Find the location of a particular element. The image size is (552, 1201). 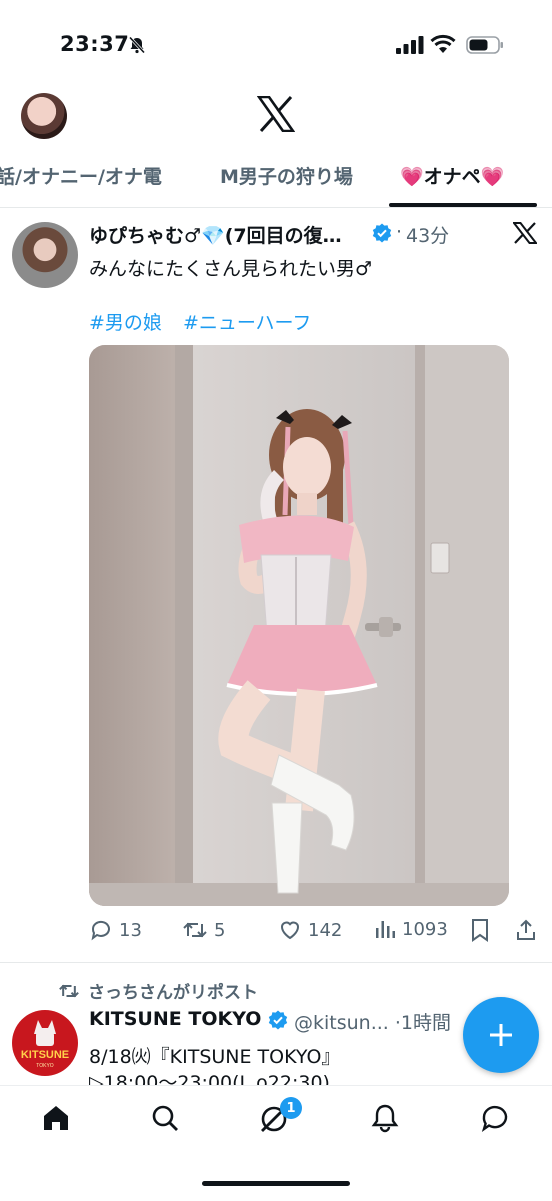

author-handle: @kitsun... ·1時間 is located at coordinates (372, 1021).